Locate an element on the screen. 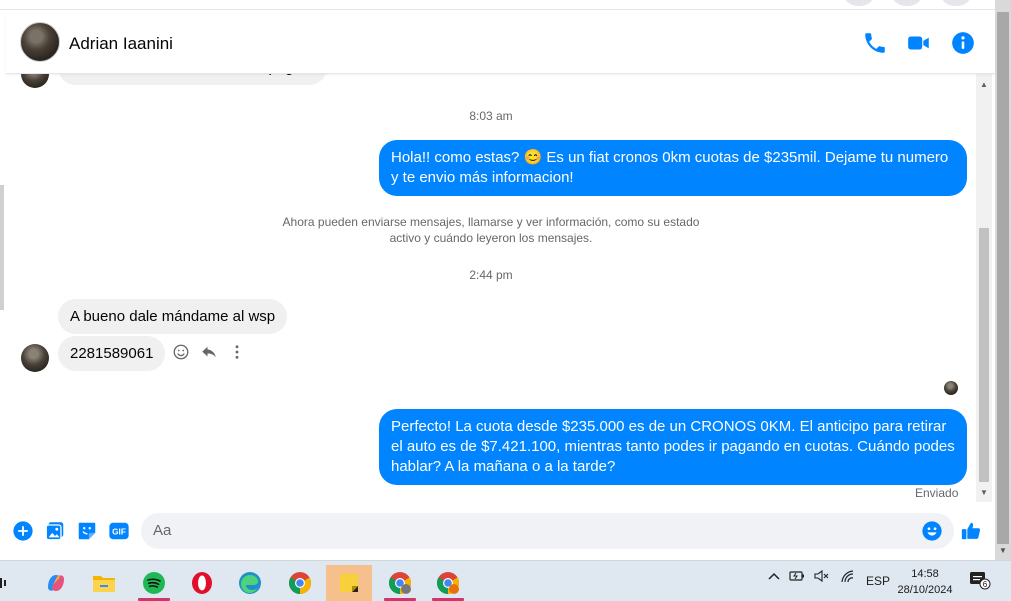 This screenshot has height=601, width=1011. window-scrollbar: ▼ is located at coordinates (1003, 280).